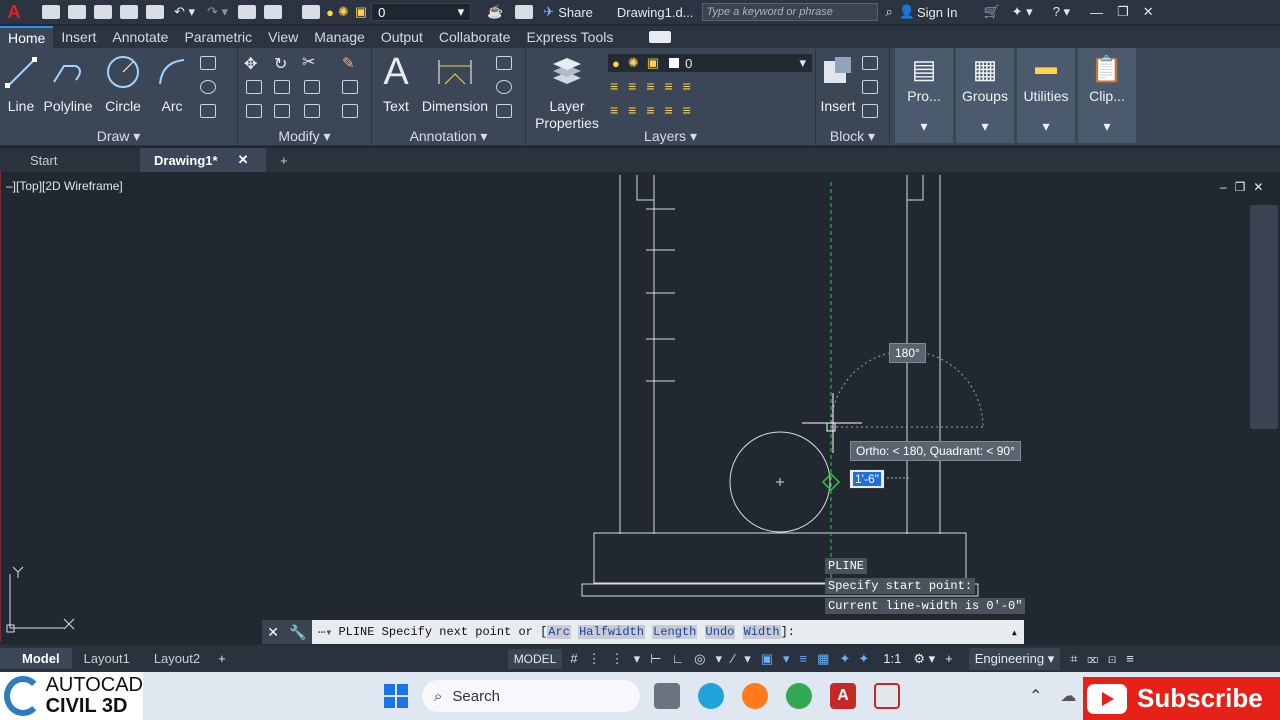 Image resolution: width=1280 pixels, height=720 pixels. Describe the element at coordinates (304, 136) in the screenshot. I see `modify-panel-title: Modify ▾` at that location.